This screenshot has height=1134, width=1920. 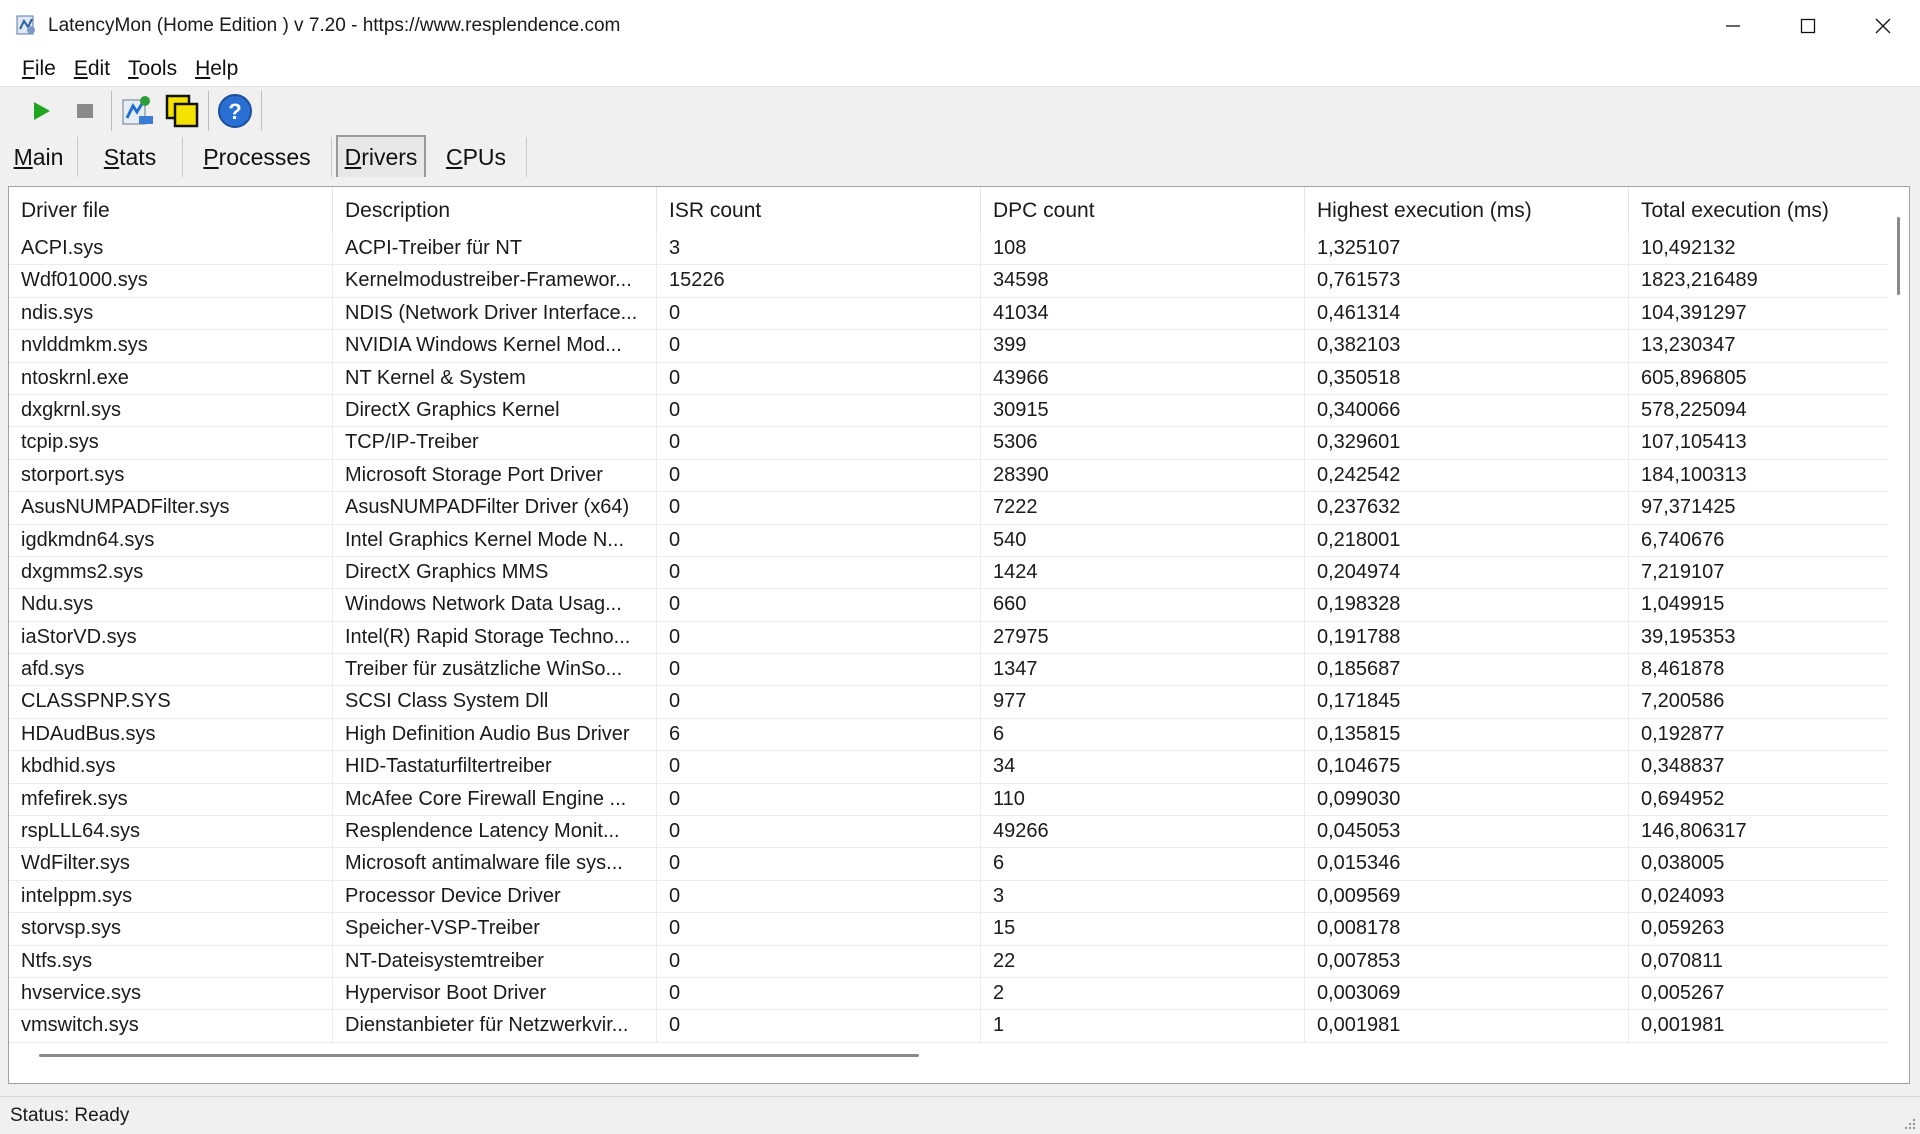 I want to click on minimize-button, so click(x=1732, y=25).